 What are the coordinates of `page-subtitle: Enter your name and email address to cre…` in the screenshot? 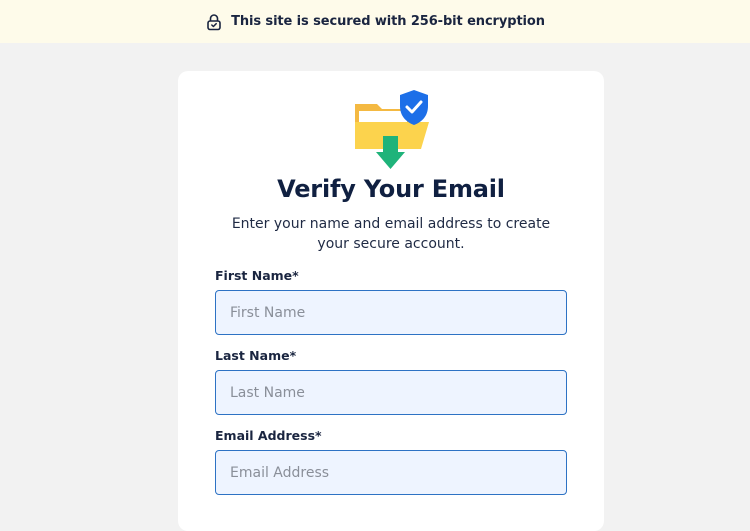 It's located at (391, 234).